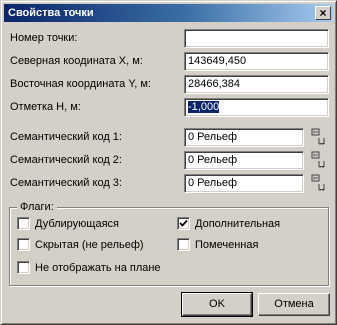 Image resolution: width=337 pixels, height=325 pixels. Describe the element at coordinates (23, 223) in the screenshot. I see `flag-duplicate-checkbox` at that location.